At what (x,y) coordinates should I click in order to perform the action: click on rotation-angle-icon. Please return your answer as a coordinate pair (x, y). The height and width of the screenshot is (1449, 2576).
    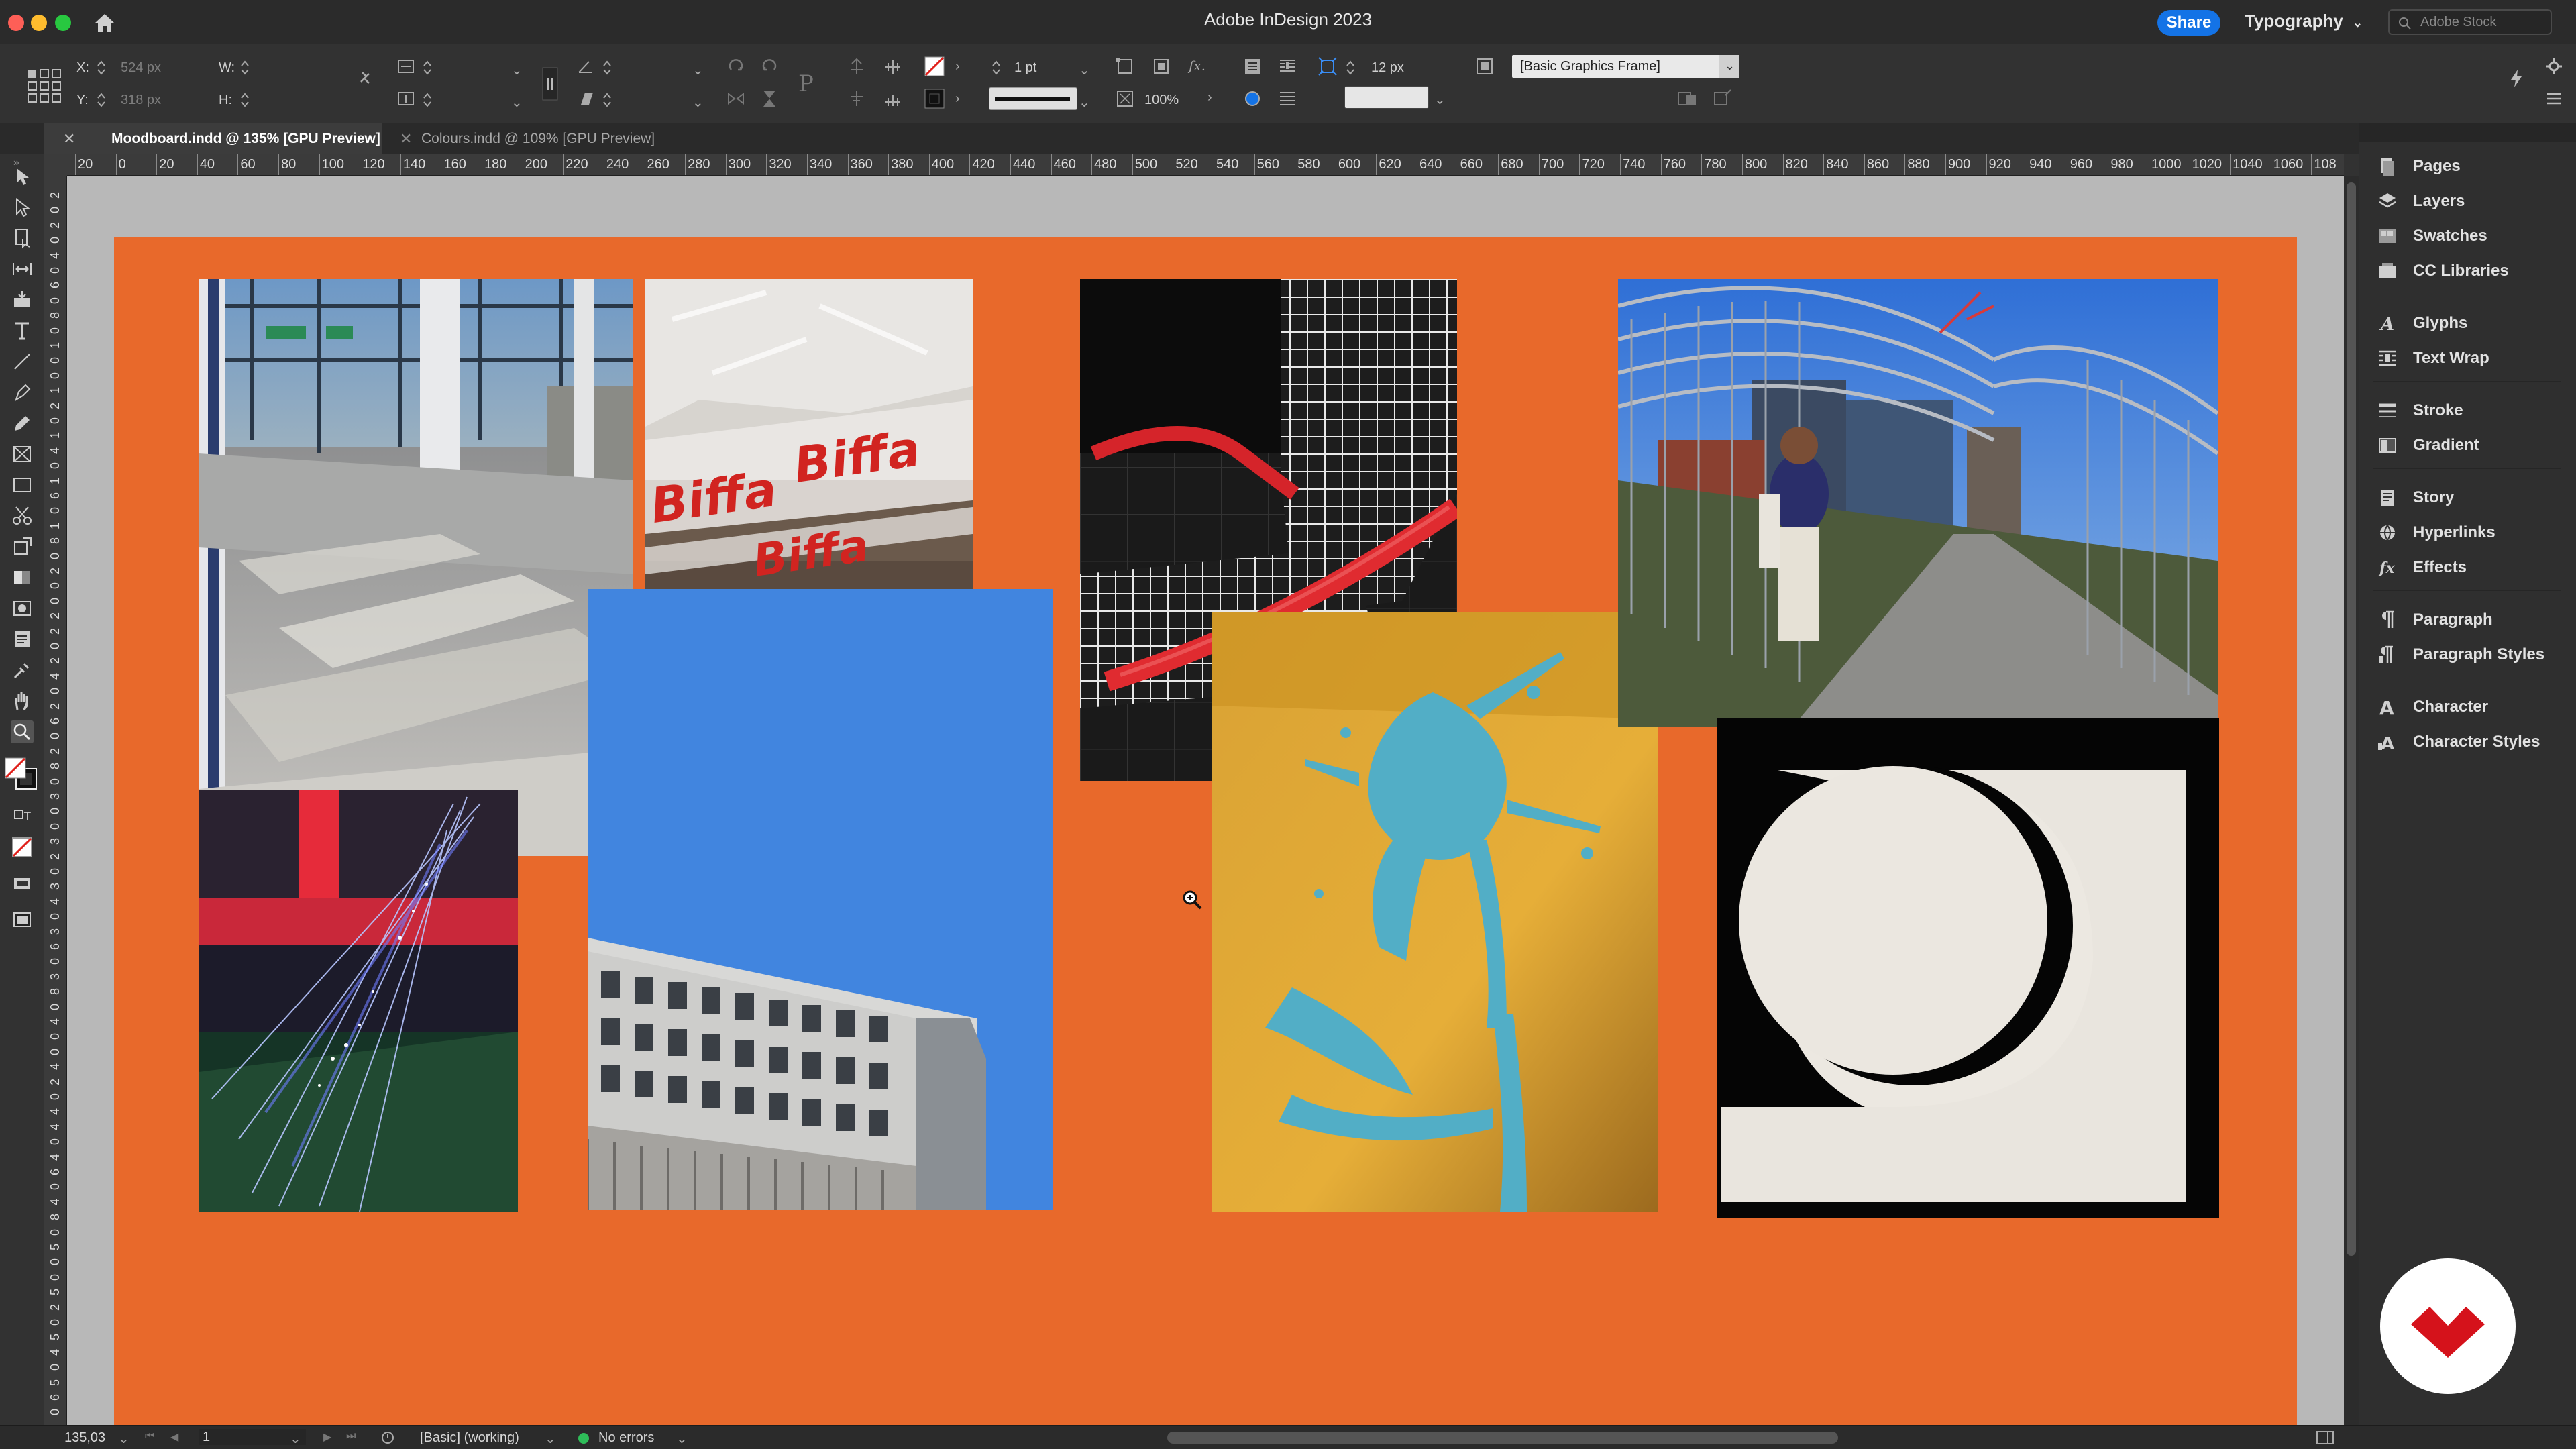
    Looking at the image, I should click on (586, 66).